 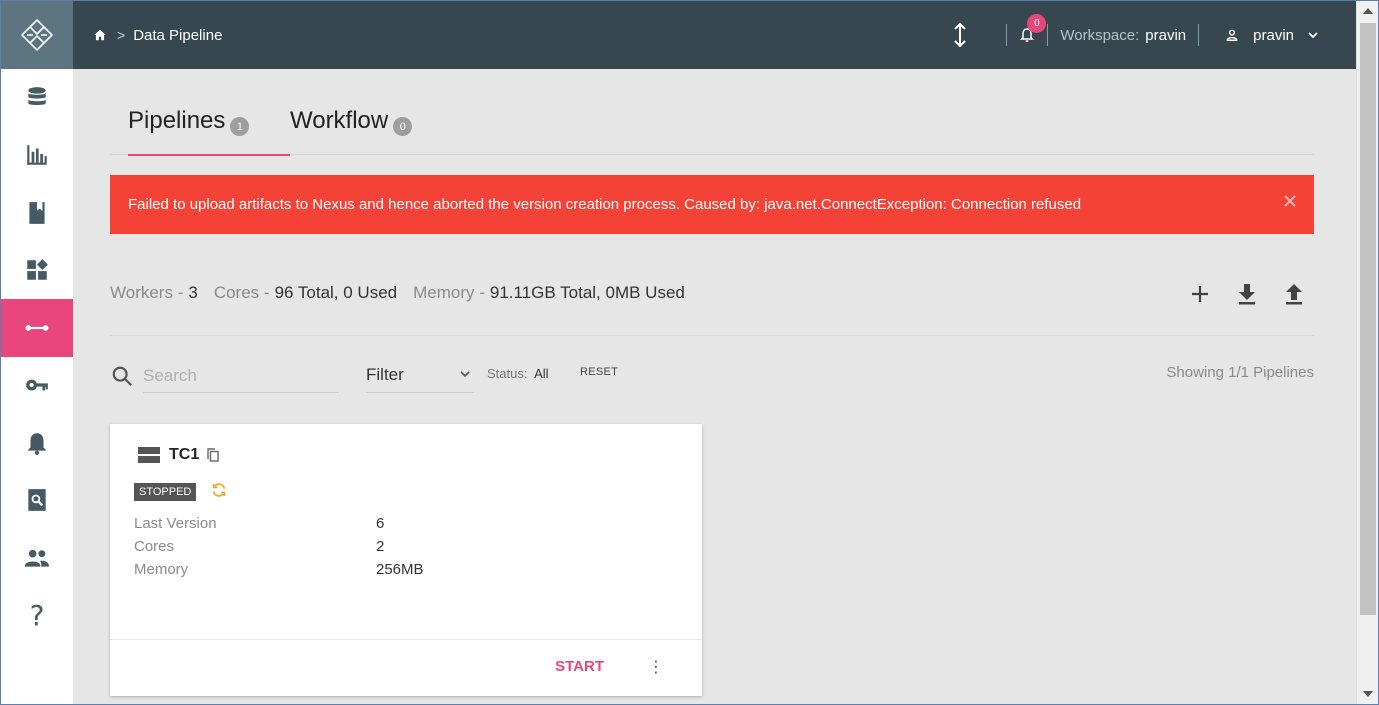 I want to click on sidebar-item-alerts, so click(x=37, y=443).